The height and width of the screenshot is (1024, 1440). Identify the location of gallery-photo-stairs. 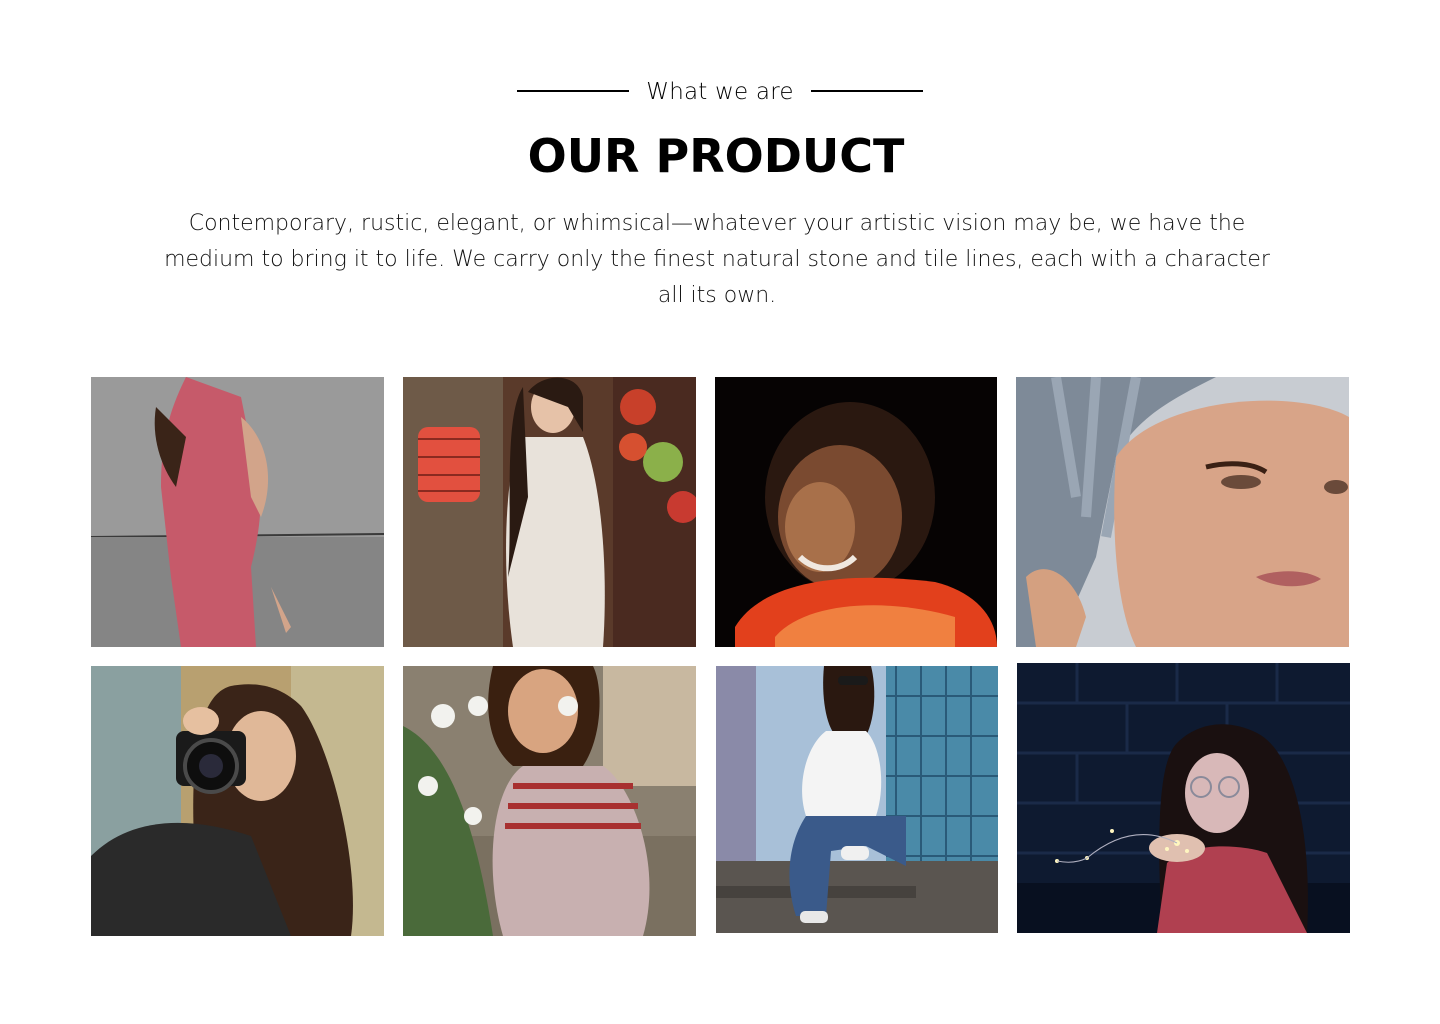
(857, 799).